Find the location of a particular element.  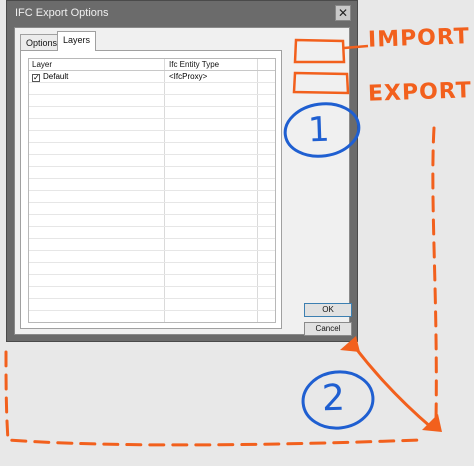

tab-layers: Layers is located at coordinates (77, 41).